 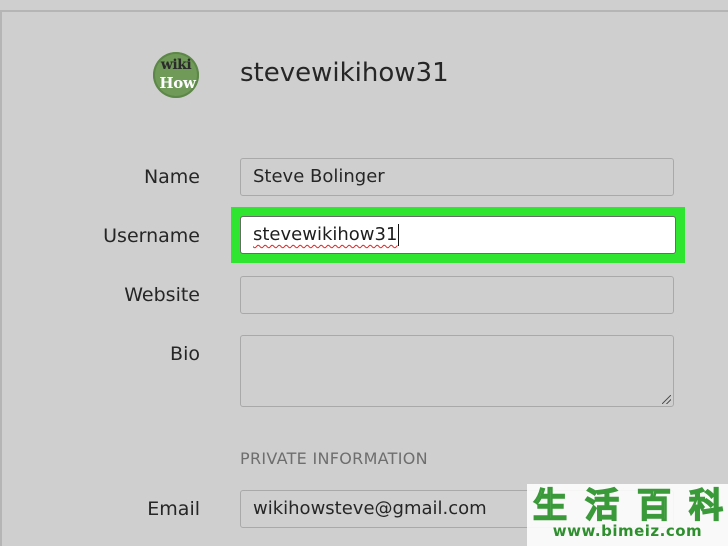 What do you see at coordinates (177, 83) in the screenshot?
I see `avatar-logo-bottom-text: How` at bounding box center [177, 83].